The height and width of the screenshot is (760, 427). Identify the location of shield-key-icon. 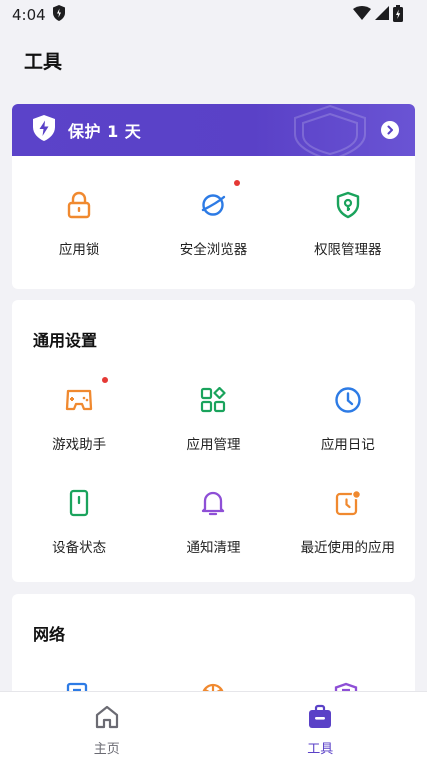
(348, 205).